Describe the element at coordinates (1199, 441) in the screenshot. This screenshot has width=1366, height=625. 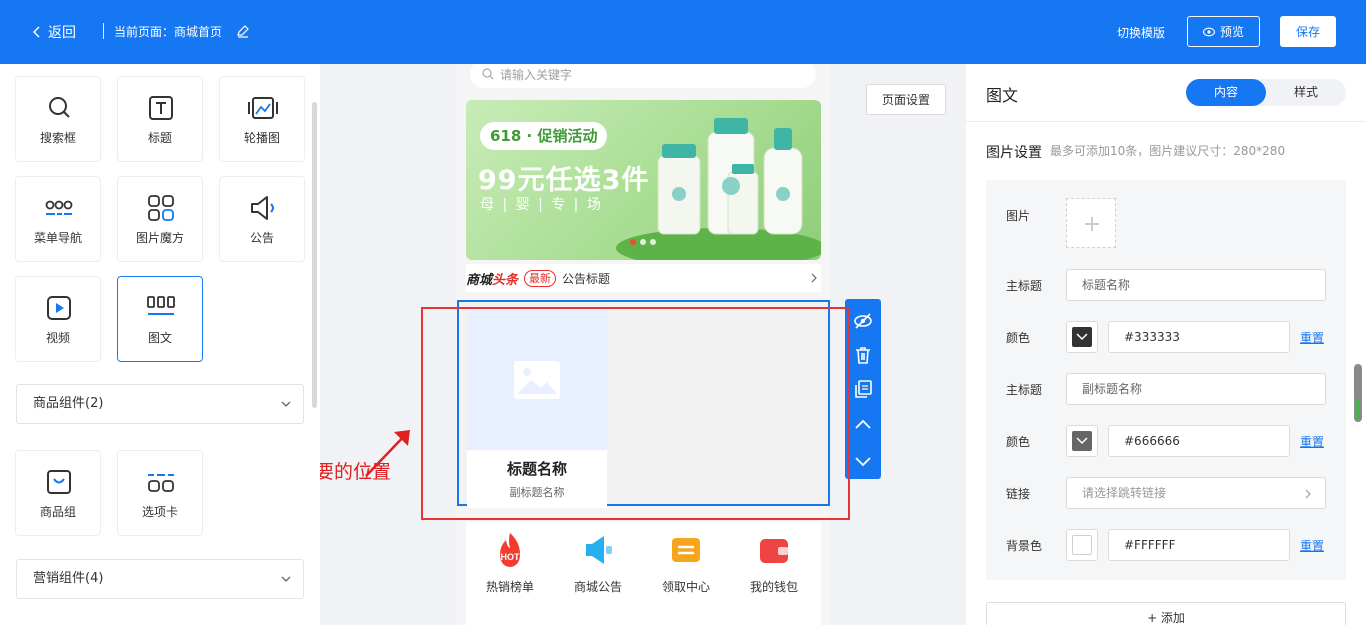
I see `color-value-subtitle: #666666` at that location.